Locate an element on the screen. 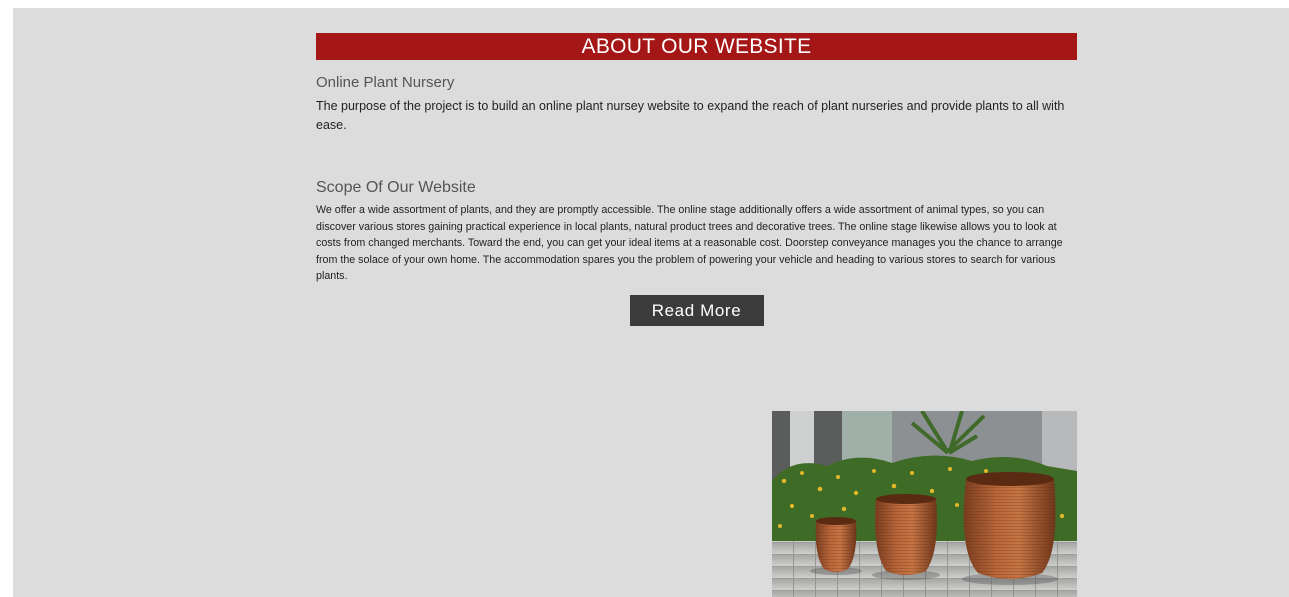 This screenshot has width=1289, height=597. scope-heading: Scope Of Our Website is located at coordinates (396, 187).